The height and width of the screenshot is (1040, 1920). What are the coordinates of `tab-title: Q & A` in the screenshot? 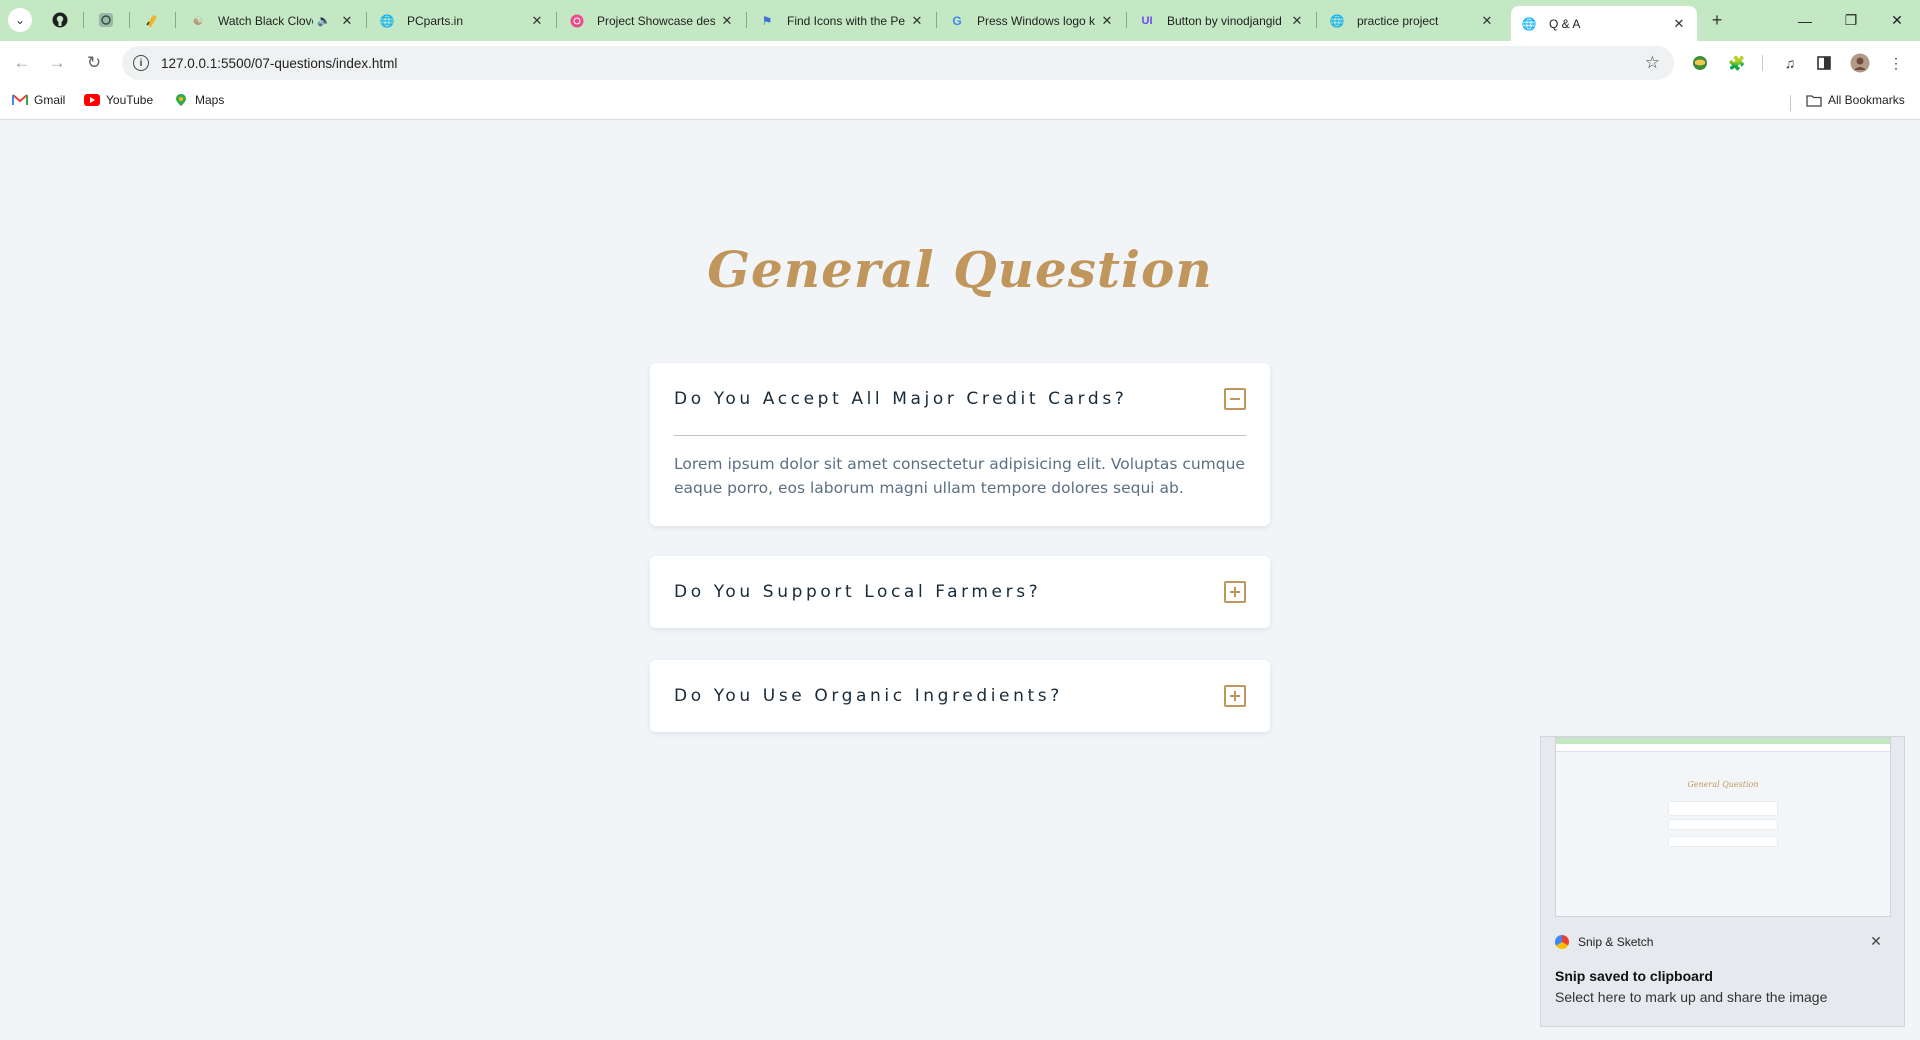 It's located at (1565, 23).